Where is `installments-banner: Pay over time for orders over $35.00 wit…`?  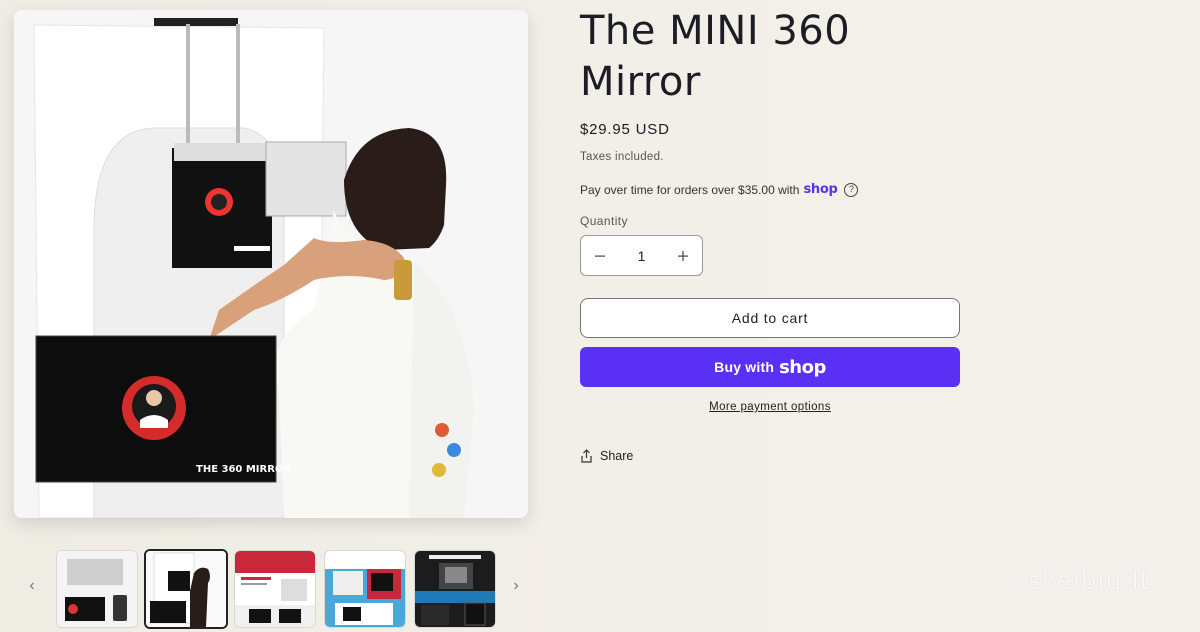
installments-banner: Pay over time for orders over $35.00 wit… is located at coordinates (719, 189).